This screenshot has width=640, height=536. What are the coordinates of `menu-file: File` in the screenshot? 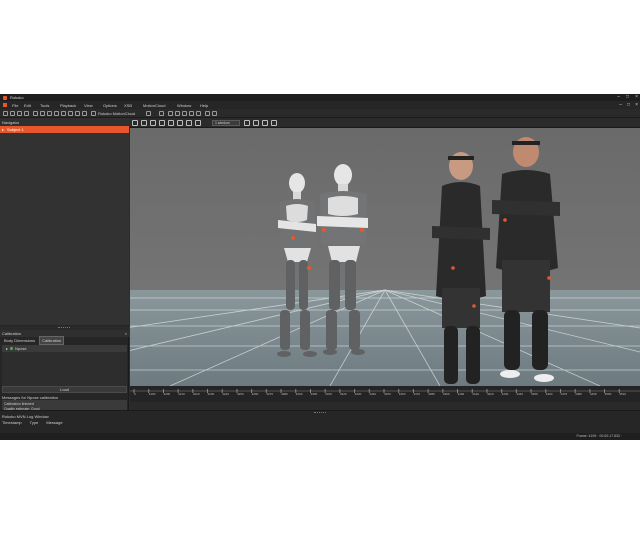 It's located at (15, 105).